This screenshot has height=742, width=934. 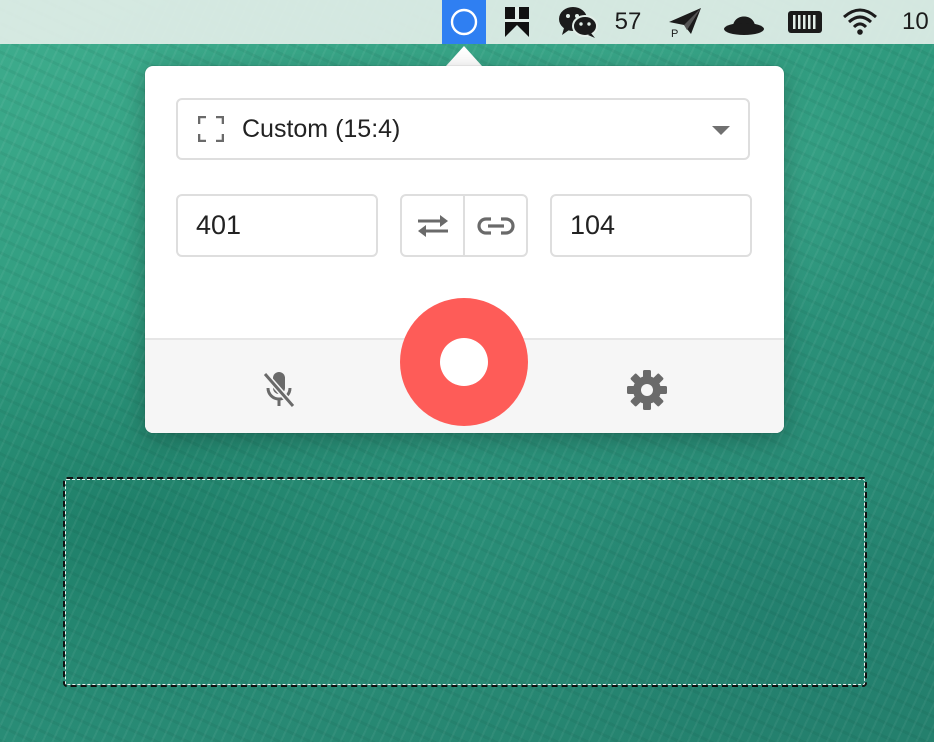 I want to click on swap-arrows-icon, so click(x=432, y=225).